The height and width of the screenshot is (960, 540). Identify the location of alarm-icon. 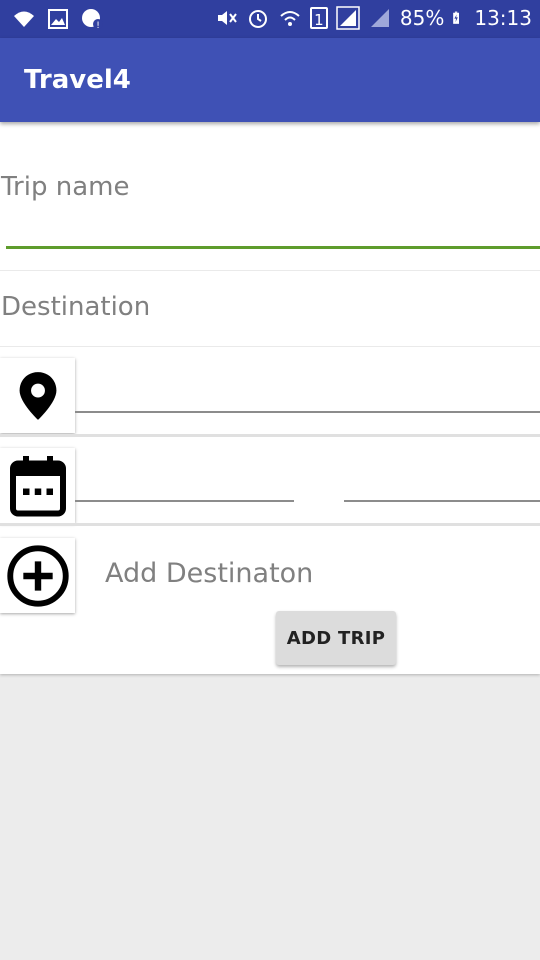
(257, 19).